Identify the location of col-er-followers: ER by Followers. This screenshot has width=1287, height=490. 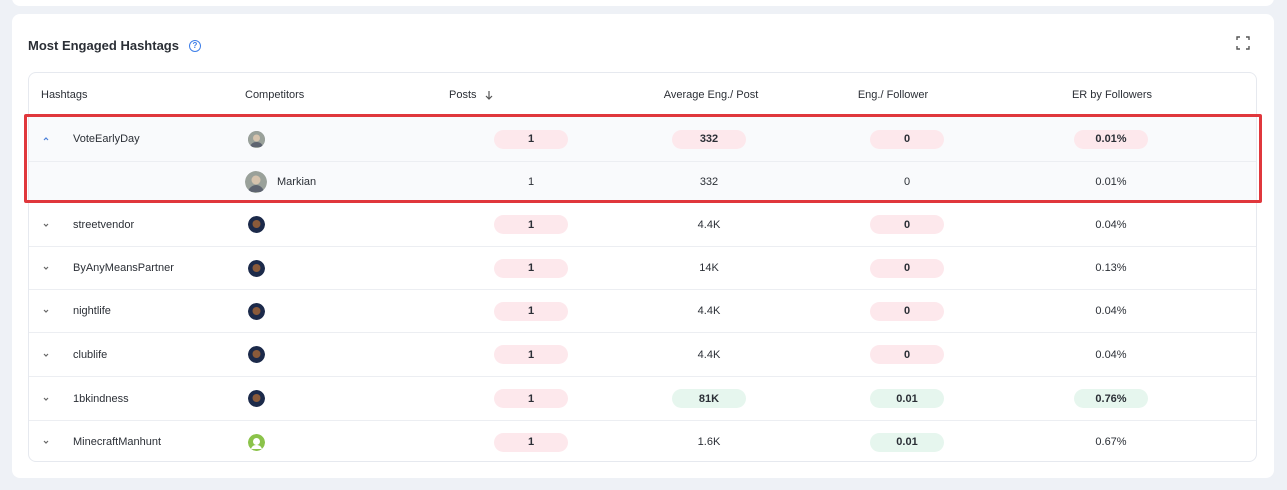
(1112, 94).